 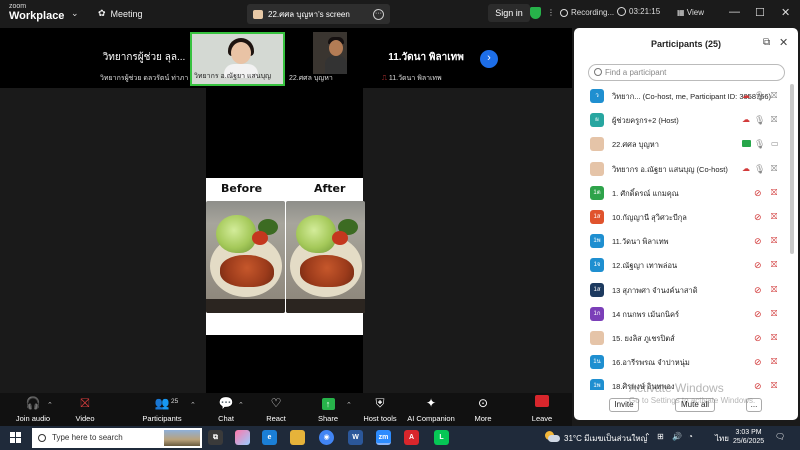 I want to click on participants-options-caret-icon: ⌃, so click(x=193, y=405).